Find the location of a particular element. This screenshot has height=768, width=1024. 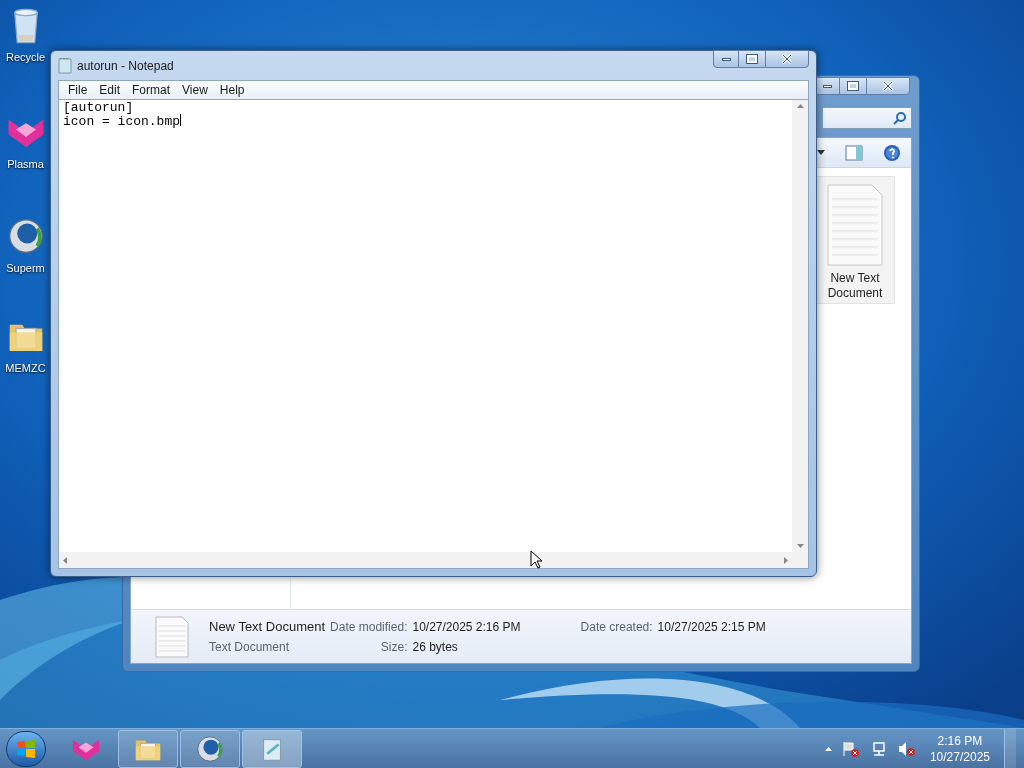

desktop-shortcut: Plasma is located at coordinates (25, 142).